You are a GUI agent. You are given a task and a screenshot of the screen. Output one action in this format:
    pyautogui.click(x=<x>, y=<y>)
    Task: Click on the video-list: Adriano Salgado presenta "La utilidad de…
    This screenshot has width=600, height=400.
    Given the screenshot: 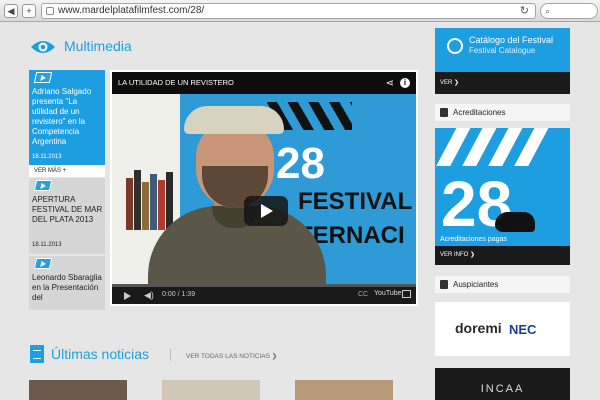 What is the action you would take?
    pyautogui.click(x=67, y=190)
    